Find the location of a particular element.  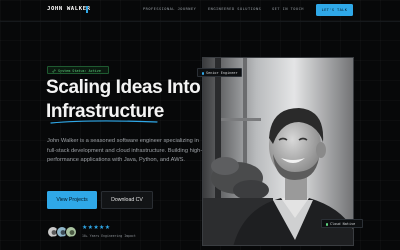

status-text: System Status: Active is located at coordinates (79, 70).